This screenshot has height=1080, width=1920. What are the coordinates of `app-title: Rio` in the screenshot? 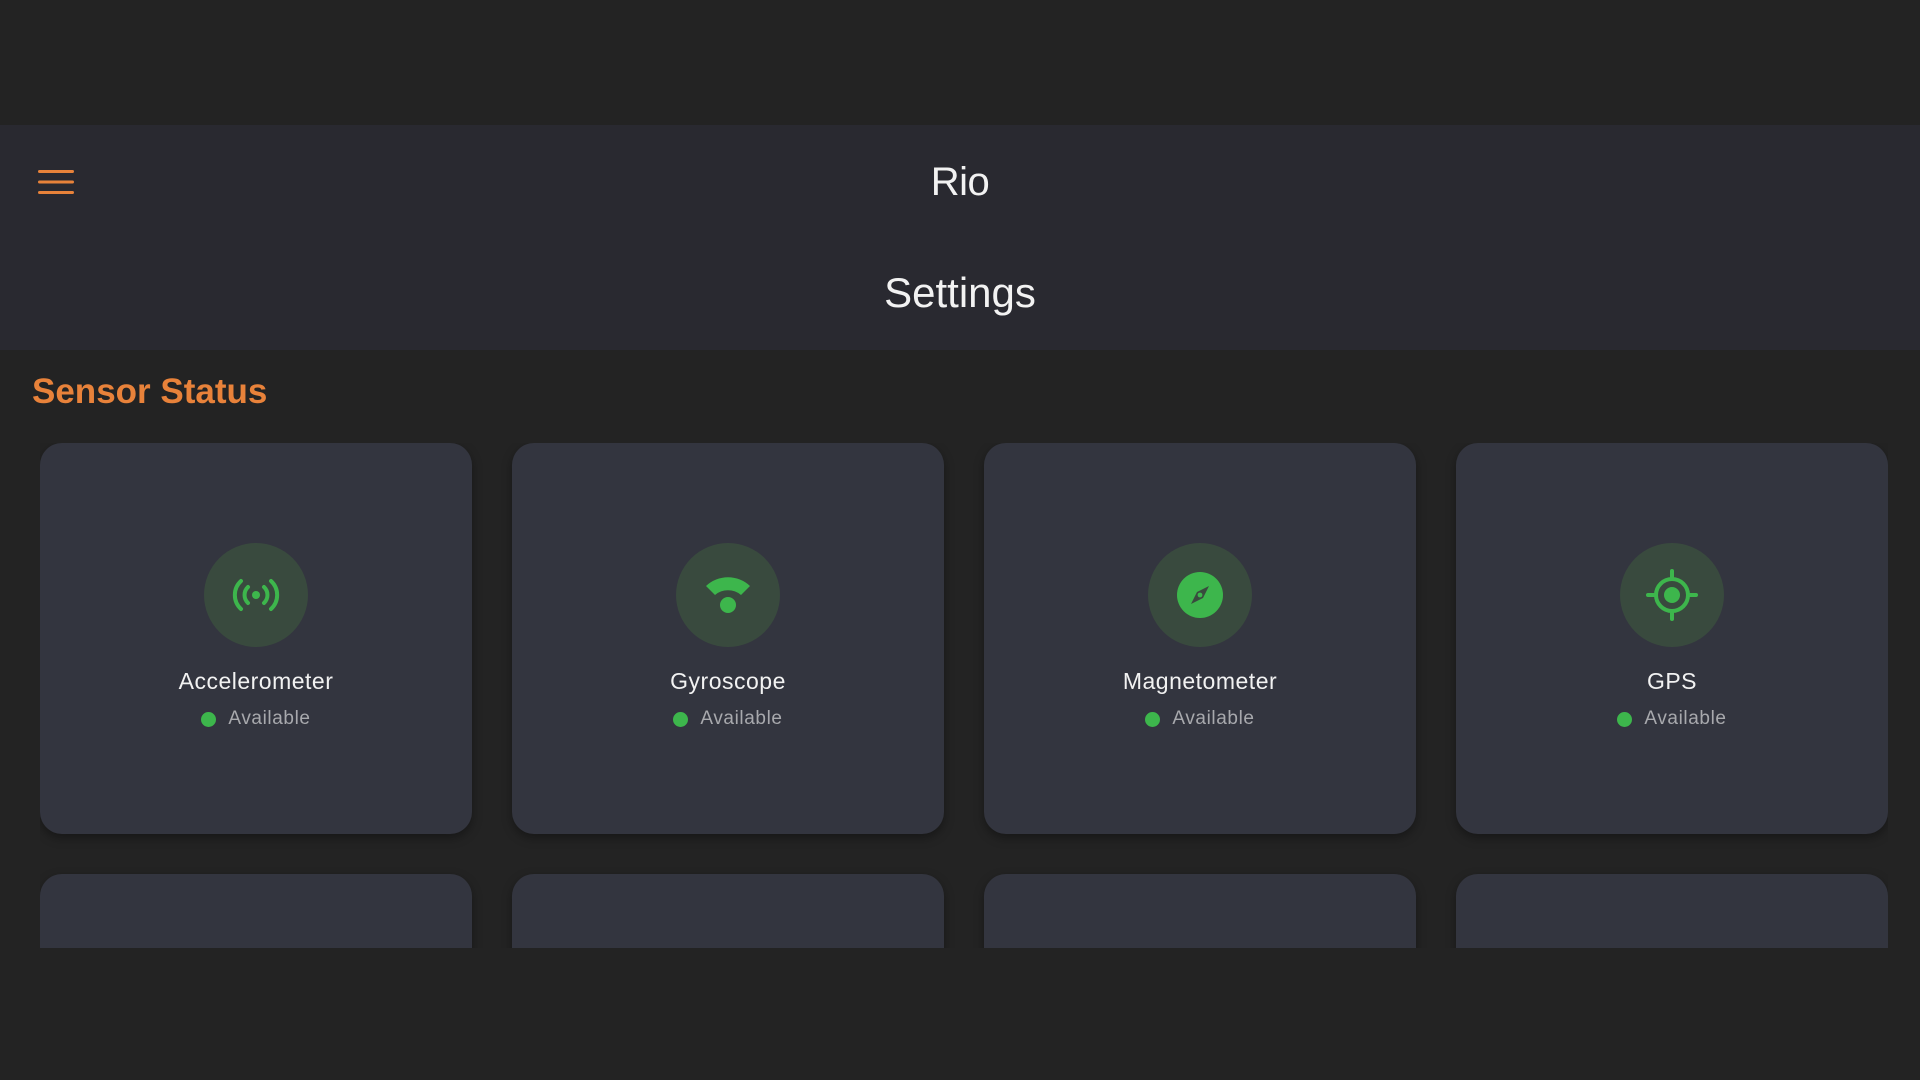 It's located at (960, 182).